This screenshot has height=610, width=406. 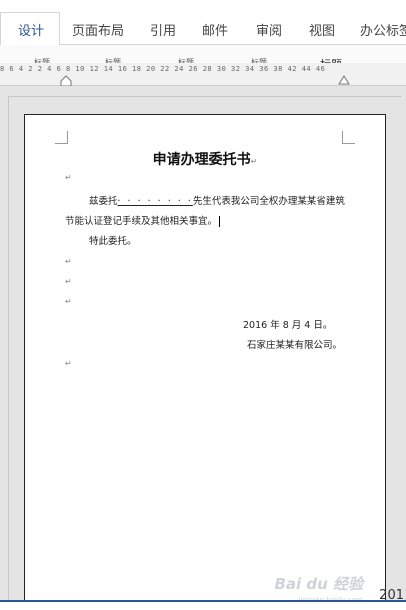 I want to click on style-gallery: 标题 标题 标题 标题 标题, so click(x=203, y=58).